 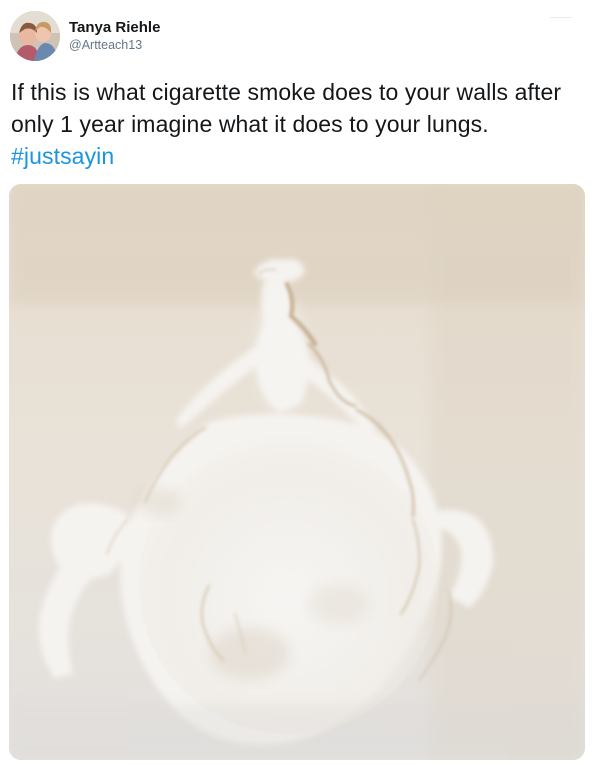 I want to click on avatar, so click(x=35, y=36).